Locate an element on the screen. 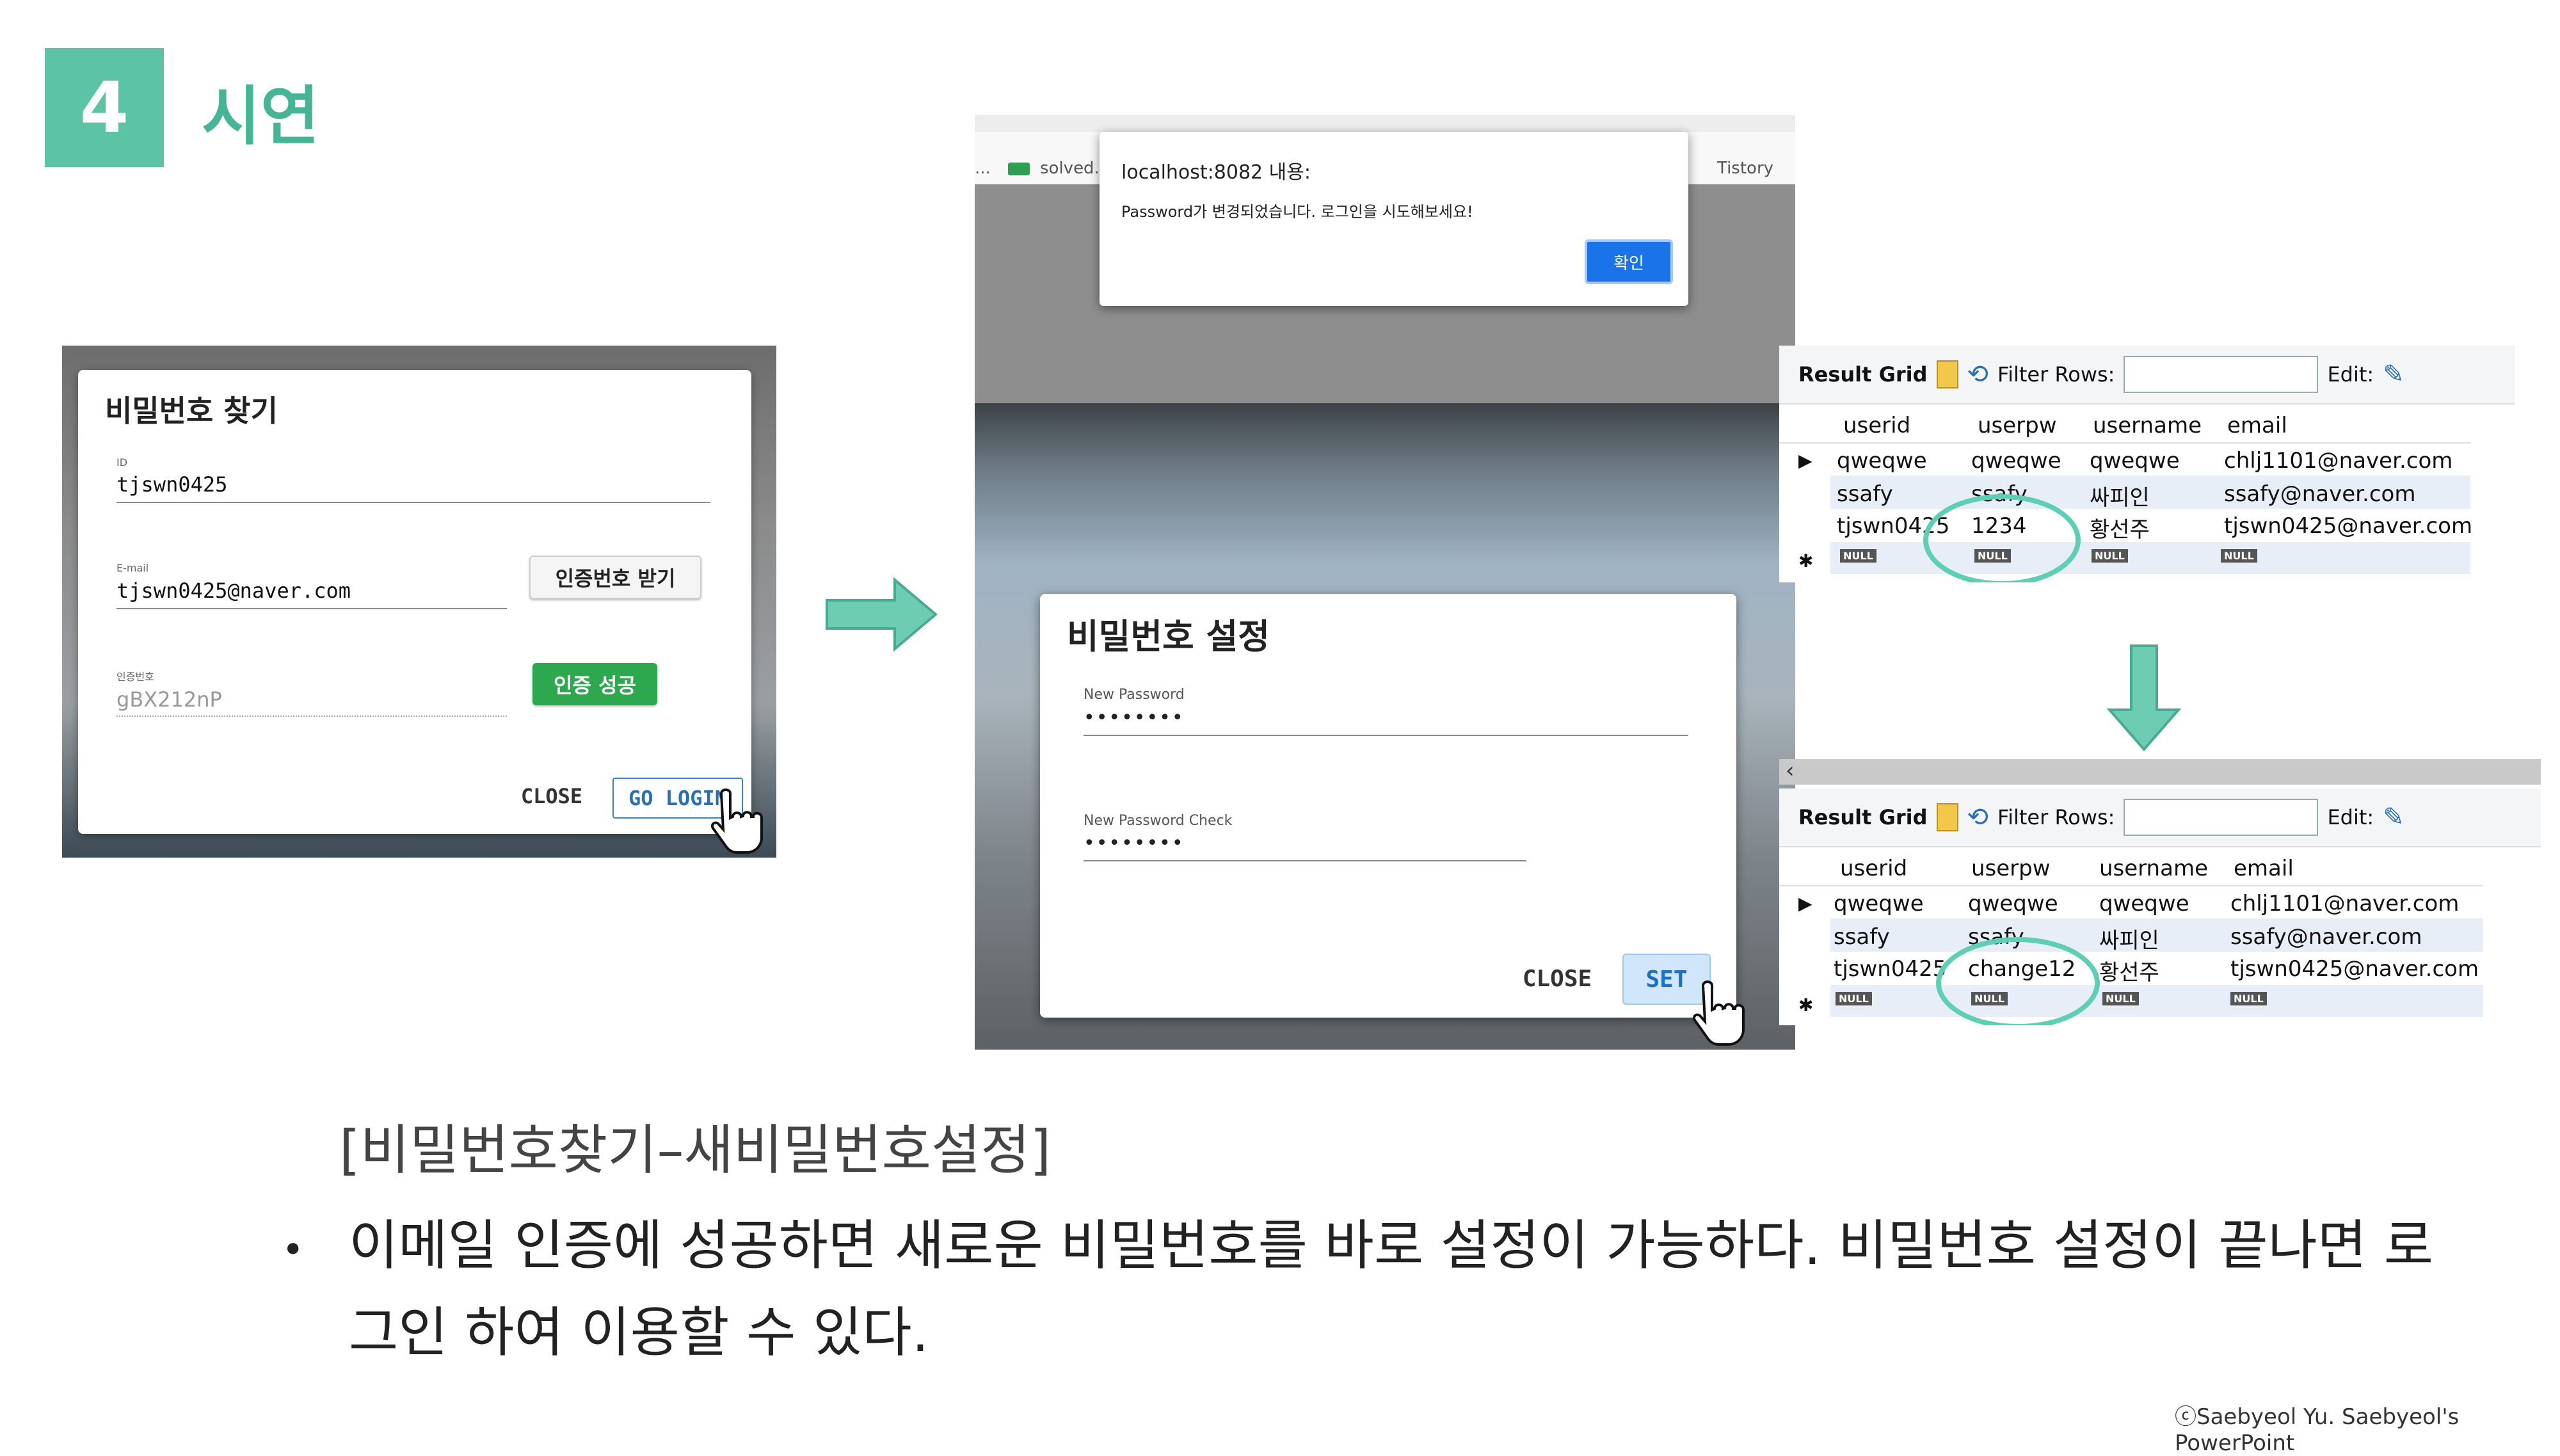 The height and width of the screenshot is (1456, 2560). alert-ok-button: 확인 is located at coordinates (1629, 261).